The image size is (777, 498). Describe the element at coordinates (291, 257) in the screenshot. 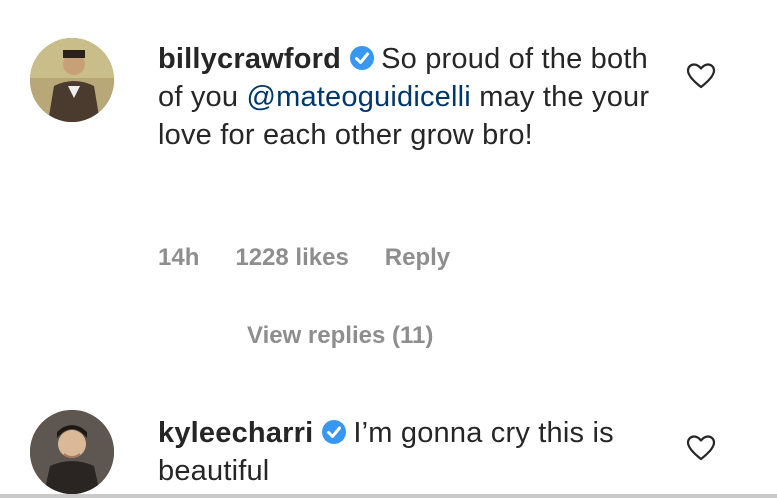

I see `like-count: 1228 likes` at that location.